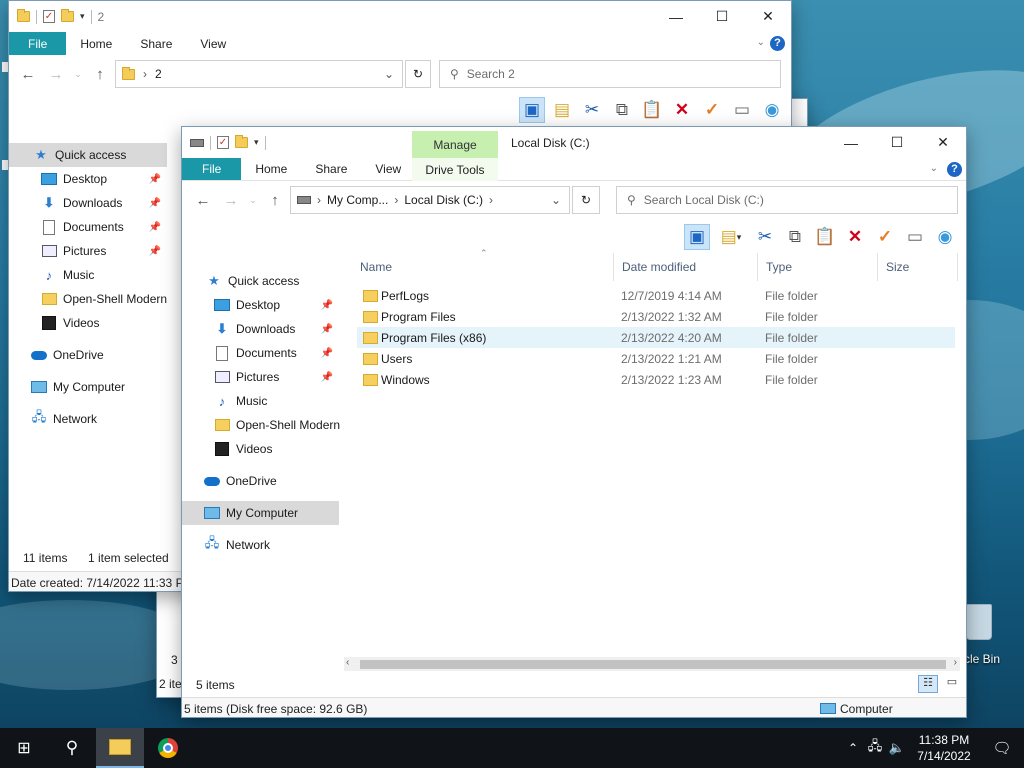 This screenshot has width=1024, height=768. I want to click on network-status-icon: 🖧, so click(875, 748).